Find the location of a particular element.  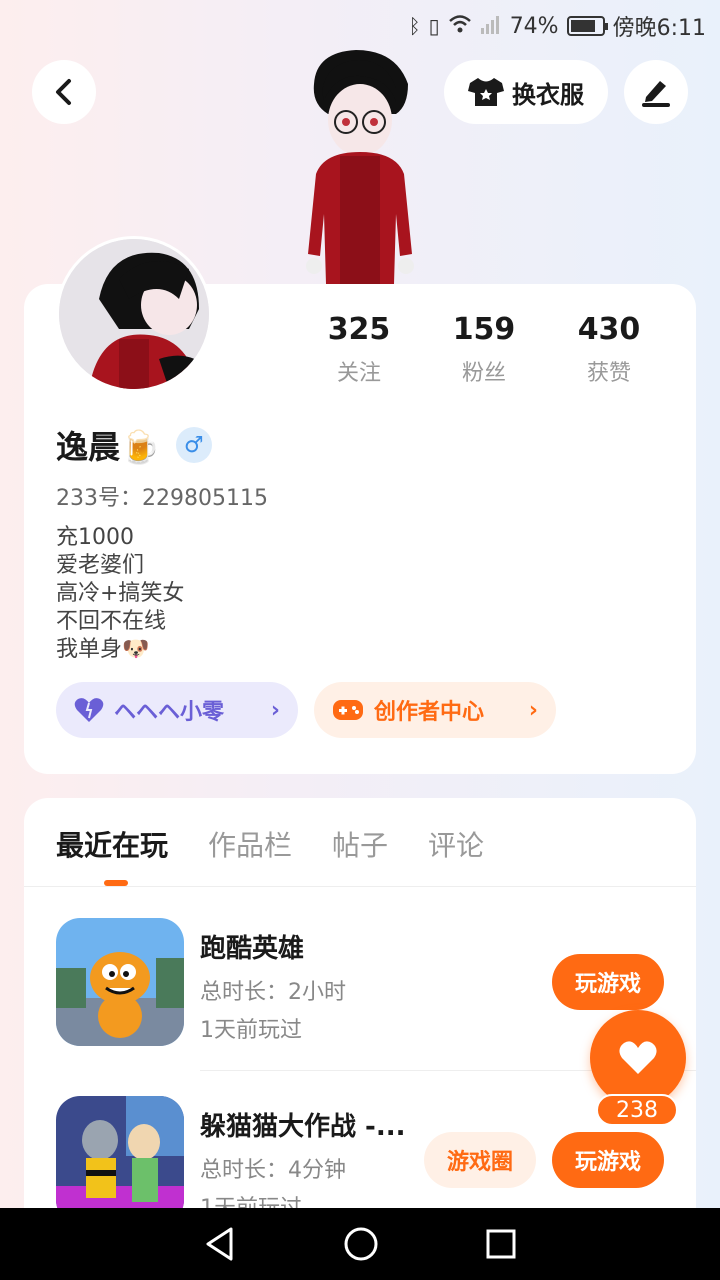

name-row: 逸晨🍺 ♂ is located at coordinates (134, 445).